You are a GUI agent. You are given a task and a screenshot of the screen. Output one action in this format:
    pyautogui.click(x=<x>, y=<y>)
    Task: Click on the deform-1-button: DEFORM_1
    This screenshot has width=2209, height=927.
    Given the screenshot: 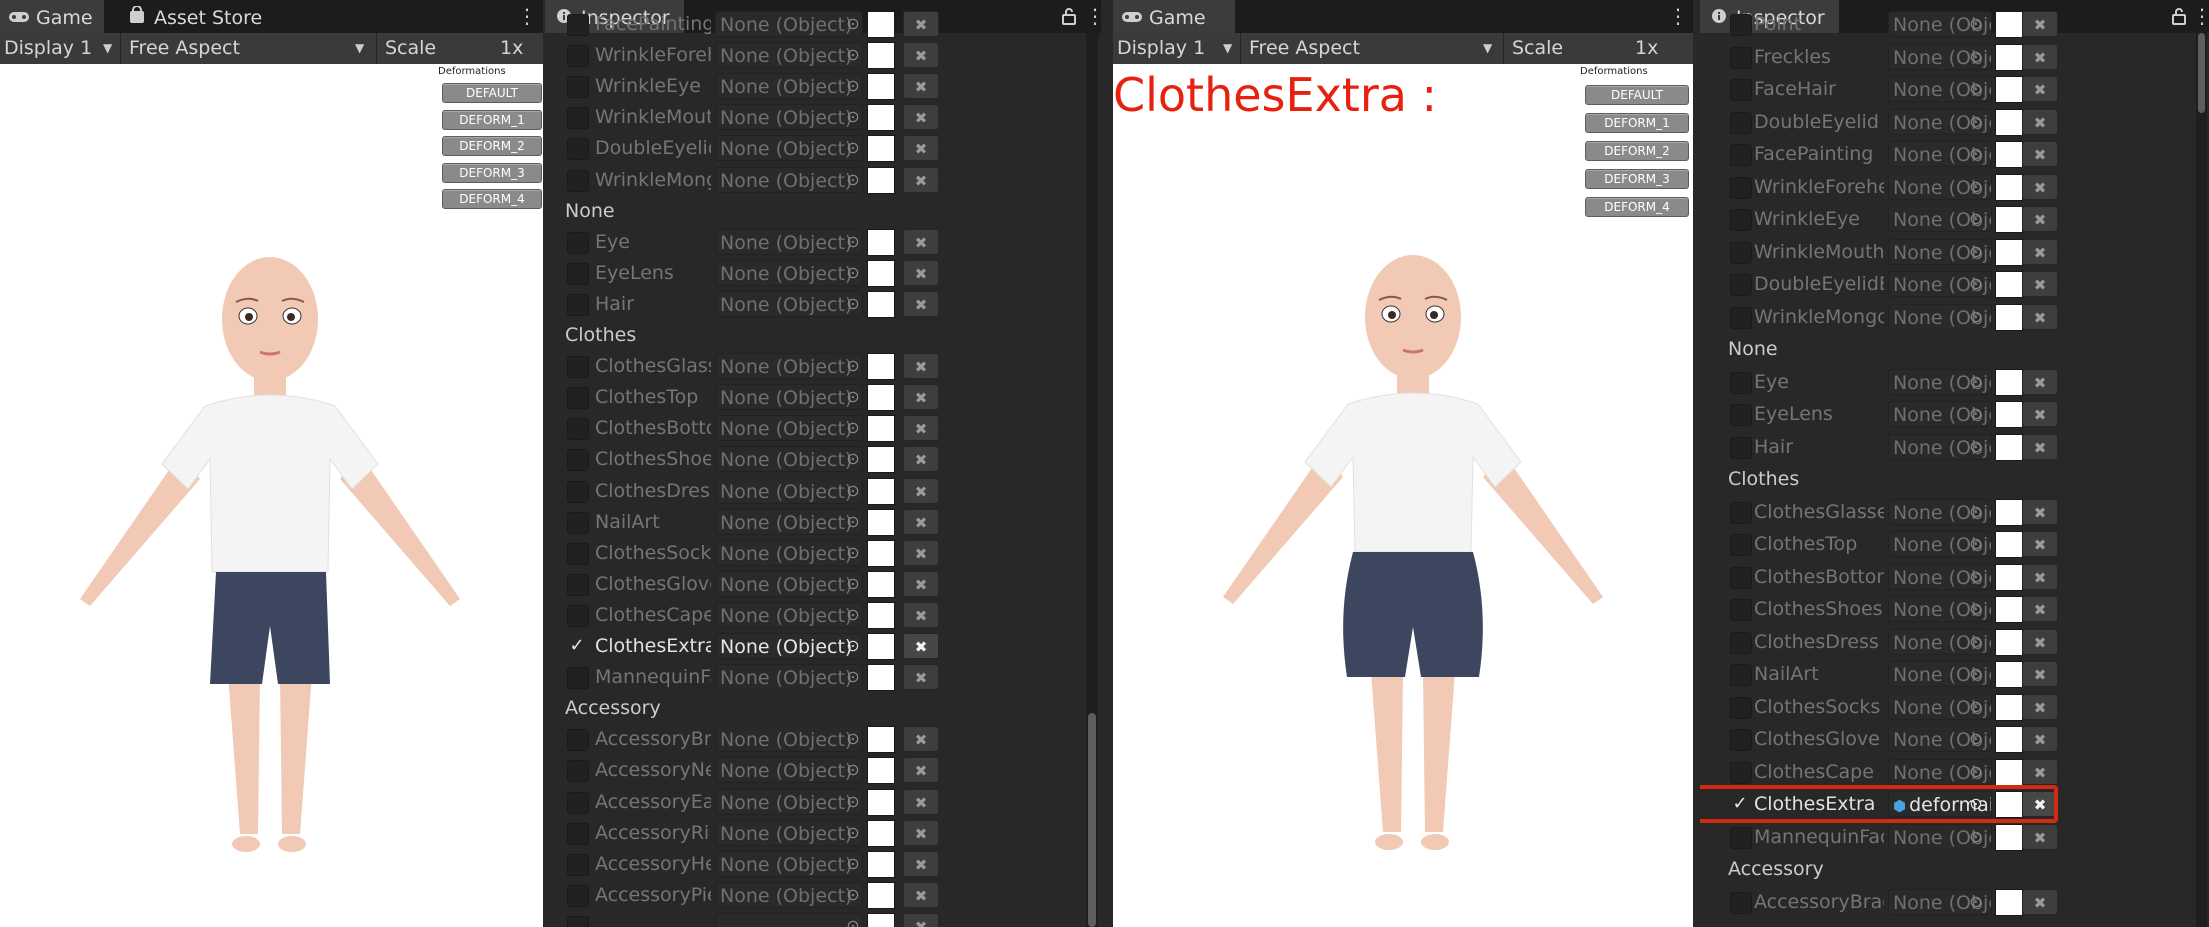 What is the action you would take?
    pyautogui.click(x=492, y=120)
    